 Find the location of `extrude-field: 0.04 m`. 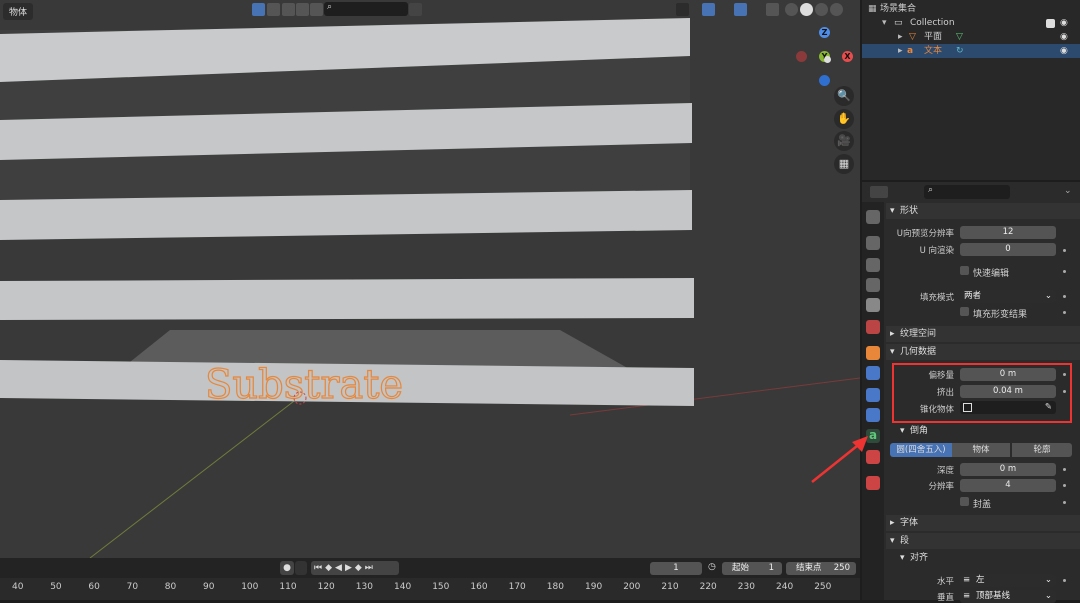

extrude-field: 0.04 m is located at coordinates (1008, 391).